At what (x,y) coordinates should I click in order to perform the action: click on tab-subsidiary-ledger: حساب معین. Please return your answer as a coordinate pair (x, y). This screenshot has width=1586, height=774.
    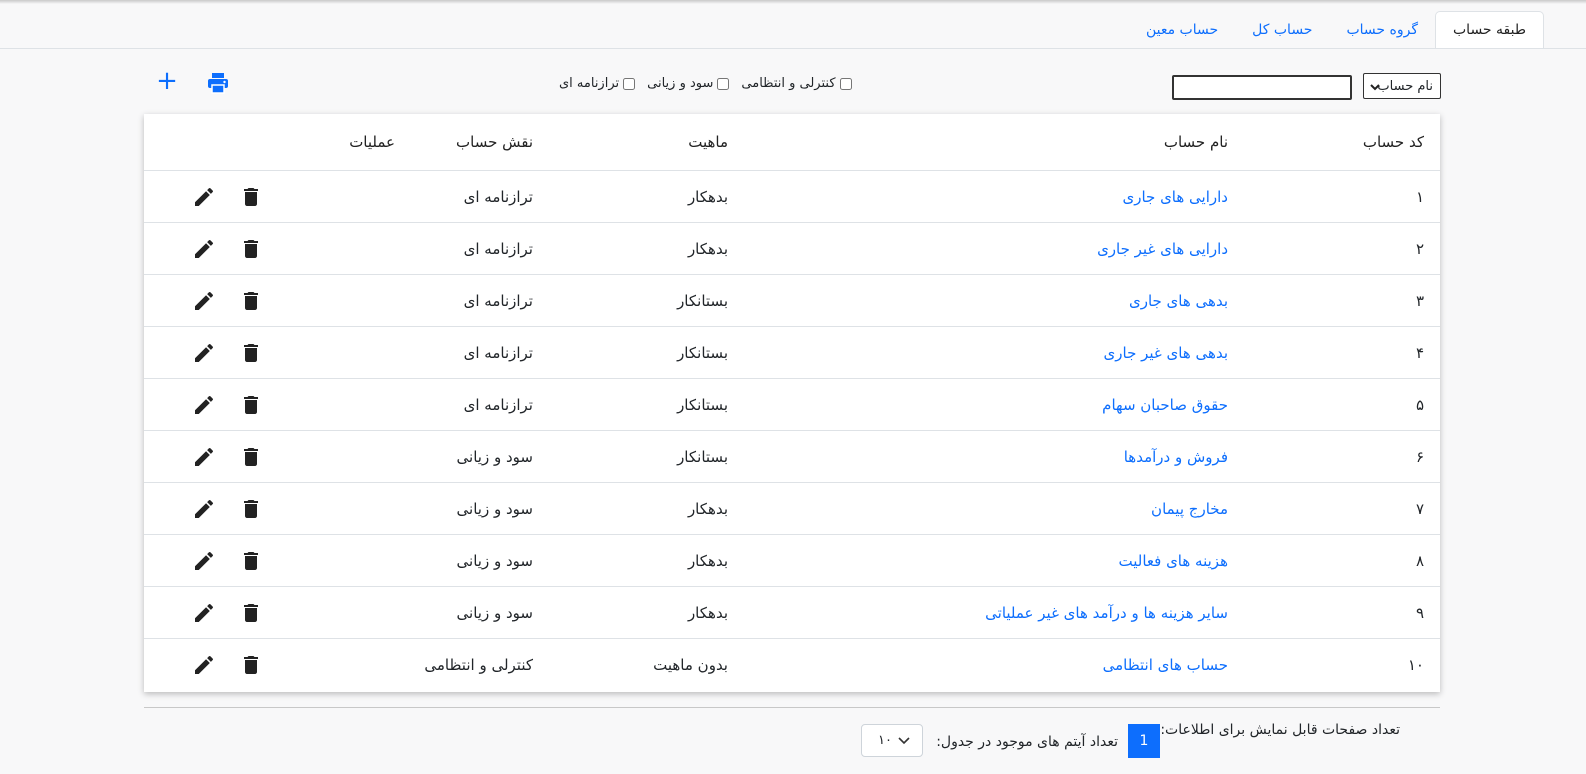
    Looking at the image, I should click on (1182, 30).